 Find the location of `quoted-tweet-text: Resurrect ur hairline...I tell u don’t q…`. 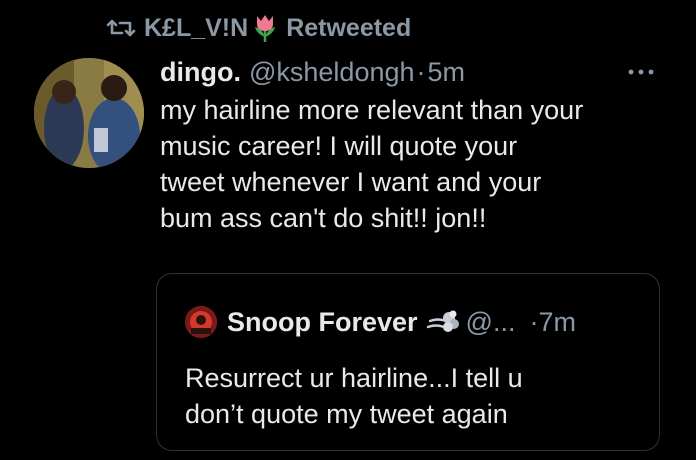

quoted-tweet-text: Resurrect ur hairline...I tell u don’t q… is located at coordinates (354, 396).